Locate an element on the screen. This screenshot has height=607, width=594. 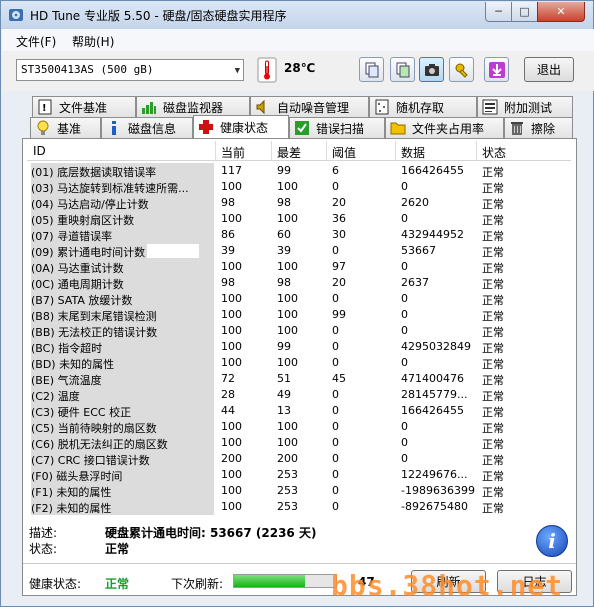
cell-attribute-name: (F1) 未知的属性 is located at coordinates (122, 491).